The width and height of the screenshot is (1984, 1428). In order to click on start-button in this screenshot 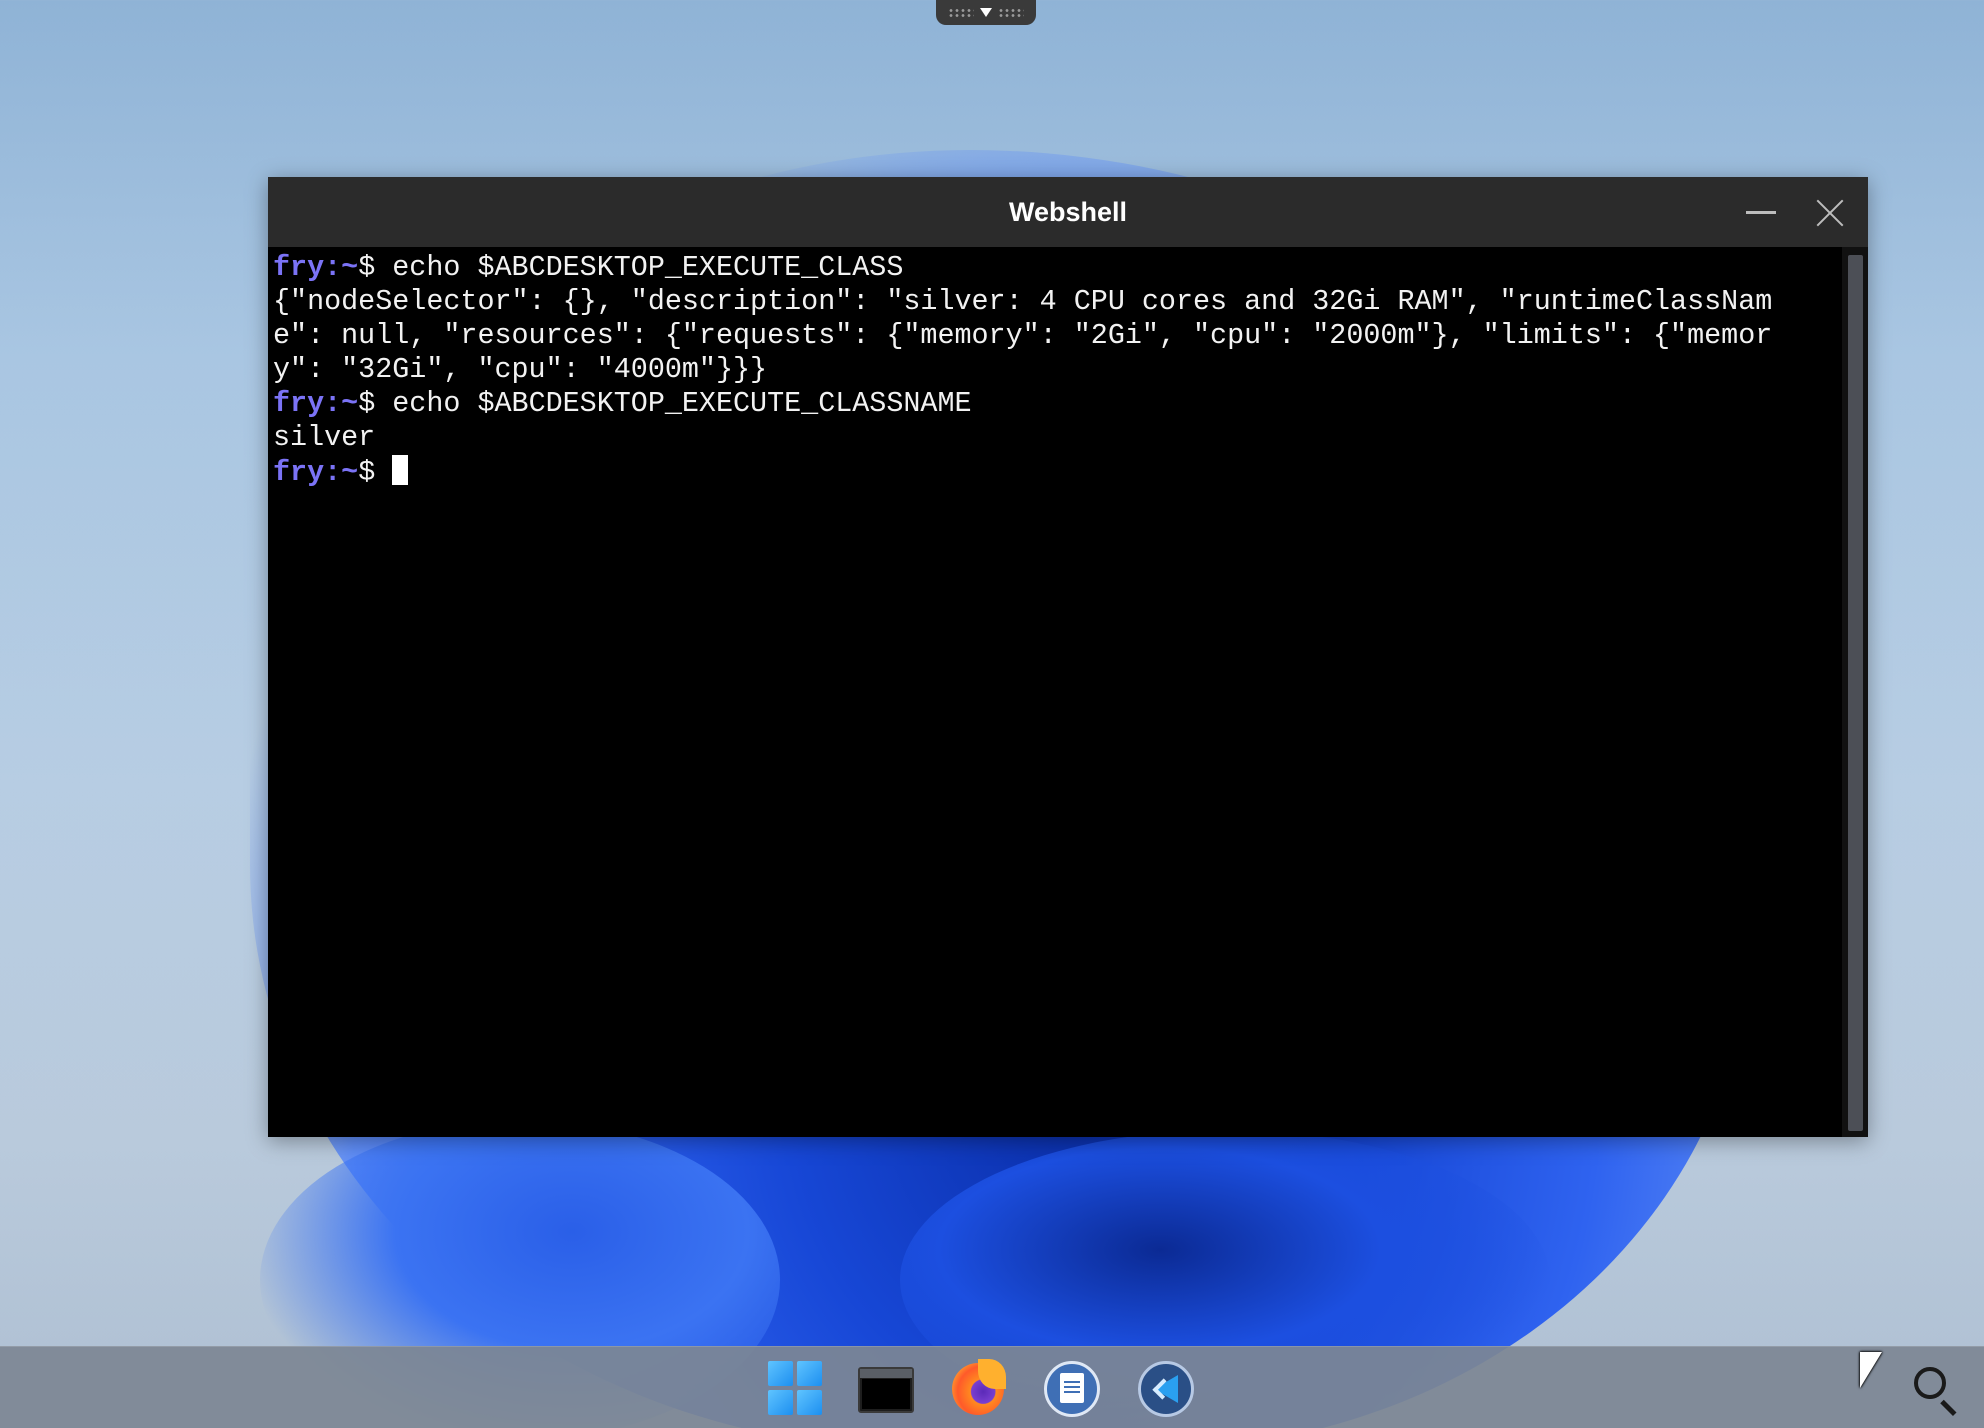, I will do `click(796, 1389)`.